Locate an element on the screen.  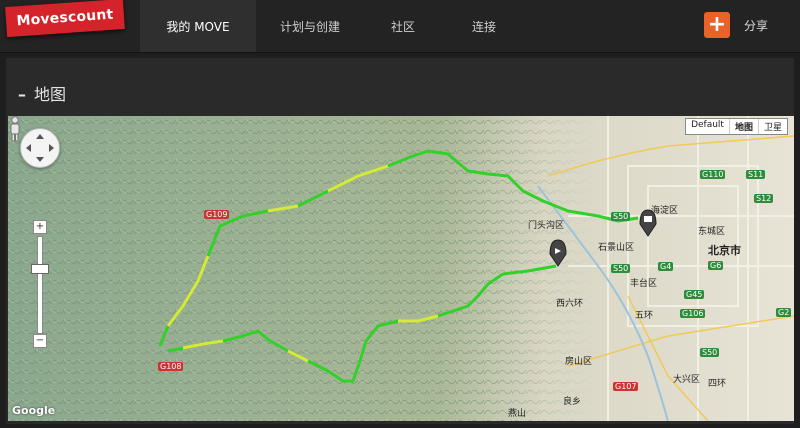
nav-connect: 连接 is located at coordinates (484, 26).